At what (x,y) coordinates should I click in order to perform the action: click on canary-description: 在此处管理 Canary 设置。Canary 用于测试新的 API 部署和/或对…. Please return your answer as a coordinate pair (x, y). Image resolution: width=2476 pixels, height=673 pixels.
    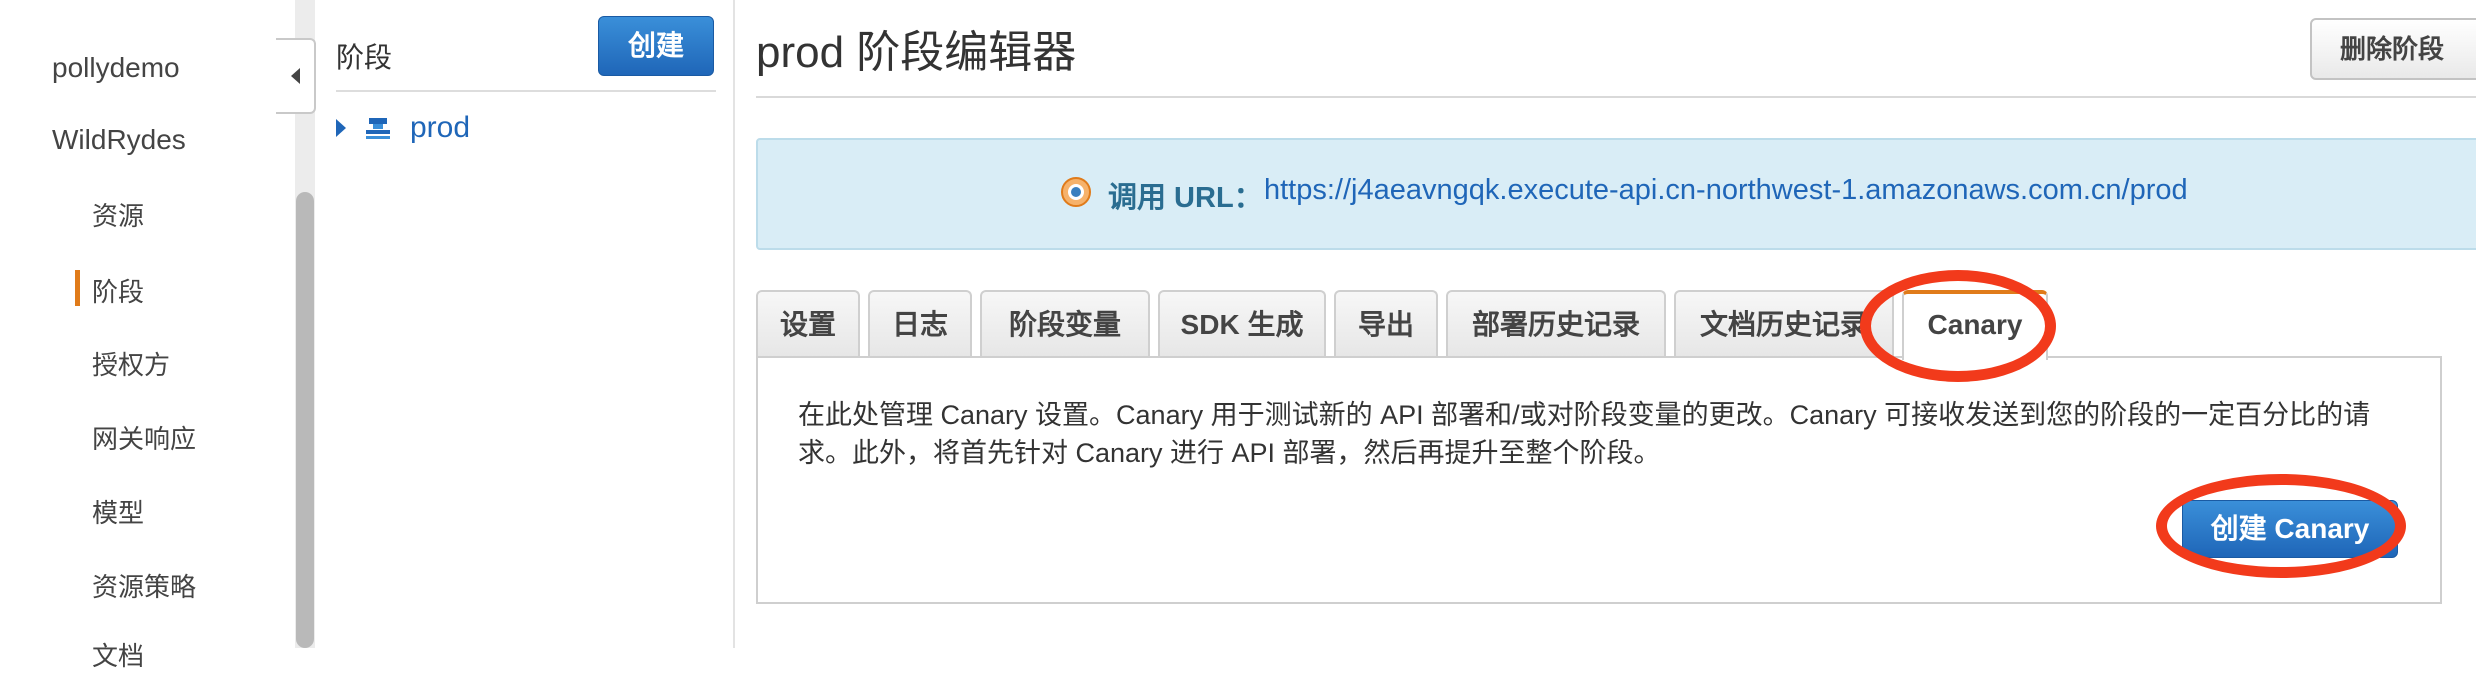
    Looking at the image, I should click on (1584, 434).